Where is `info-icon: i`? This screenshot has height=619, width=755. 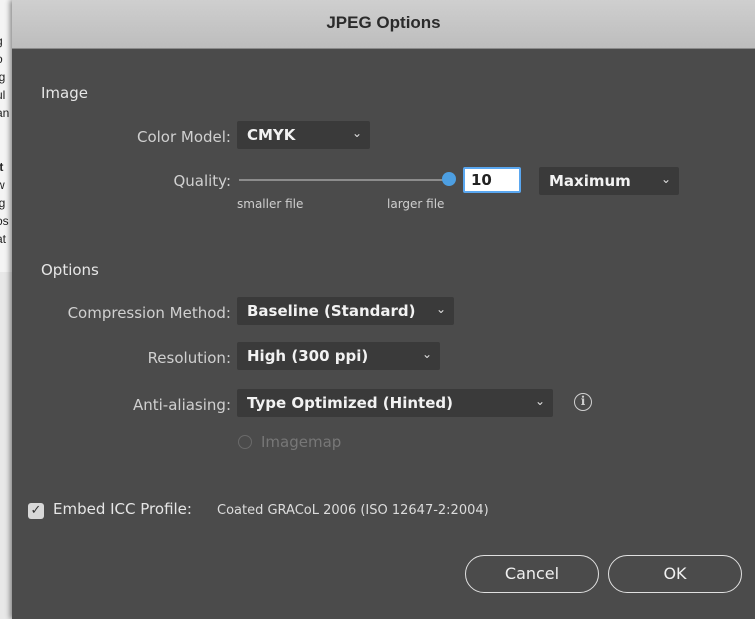 info-icon: i is located at coordinates (583, 402).